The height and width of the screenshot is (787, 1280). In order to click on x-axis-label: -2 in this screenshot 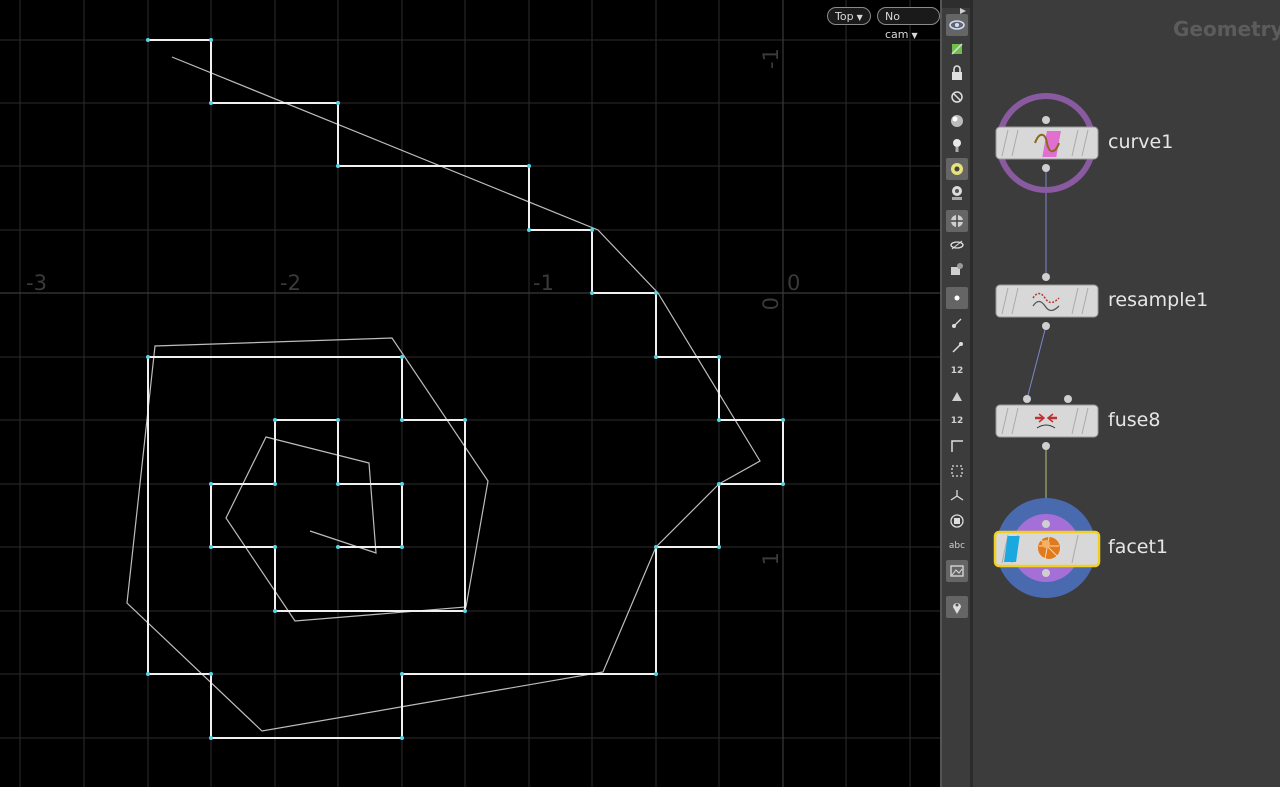, I will do `click(290, 283)`.